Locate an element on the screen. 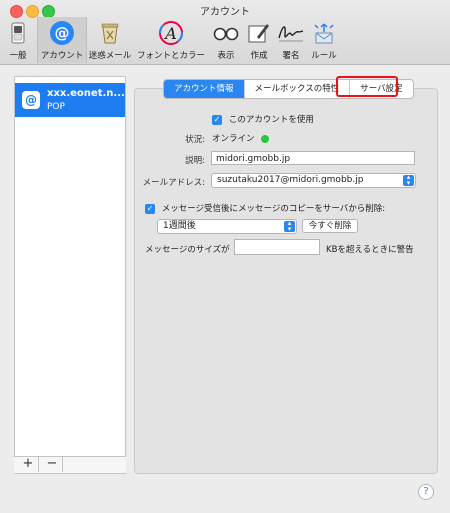 The width and height of the screenshot is (450, 513). add-account-button: + is located at coordinates (28, 464).